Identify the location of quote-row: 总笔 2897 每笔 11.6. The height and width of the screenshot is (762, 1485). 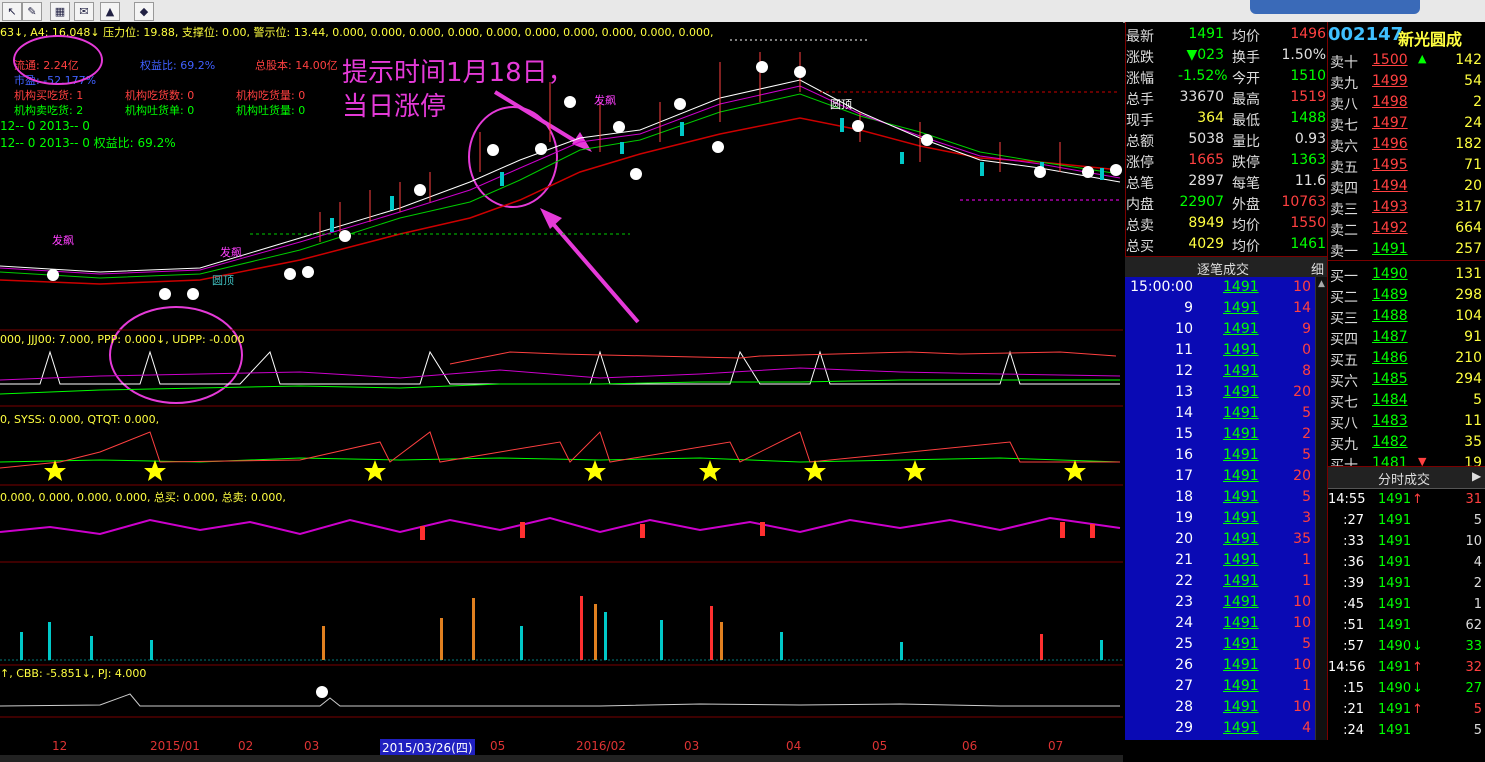
(1227, 181).